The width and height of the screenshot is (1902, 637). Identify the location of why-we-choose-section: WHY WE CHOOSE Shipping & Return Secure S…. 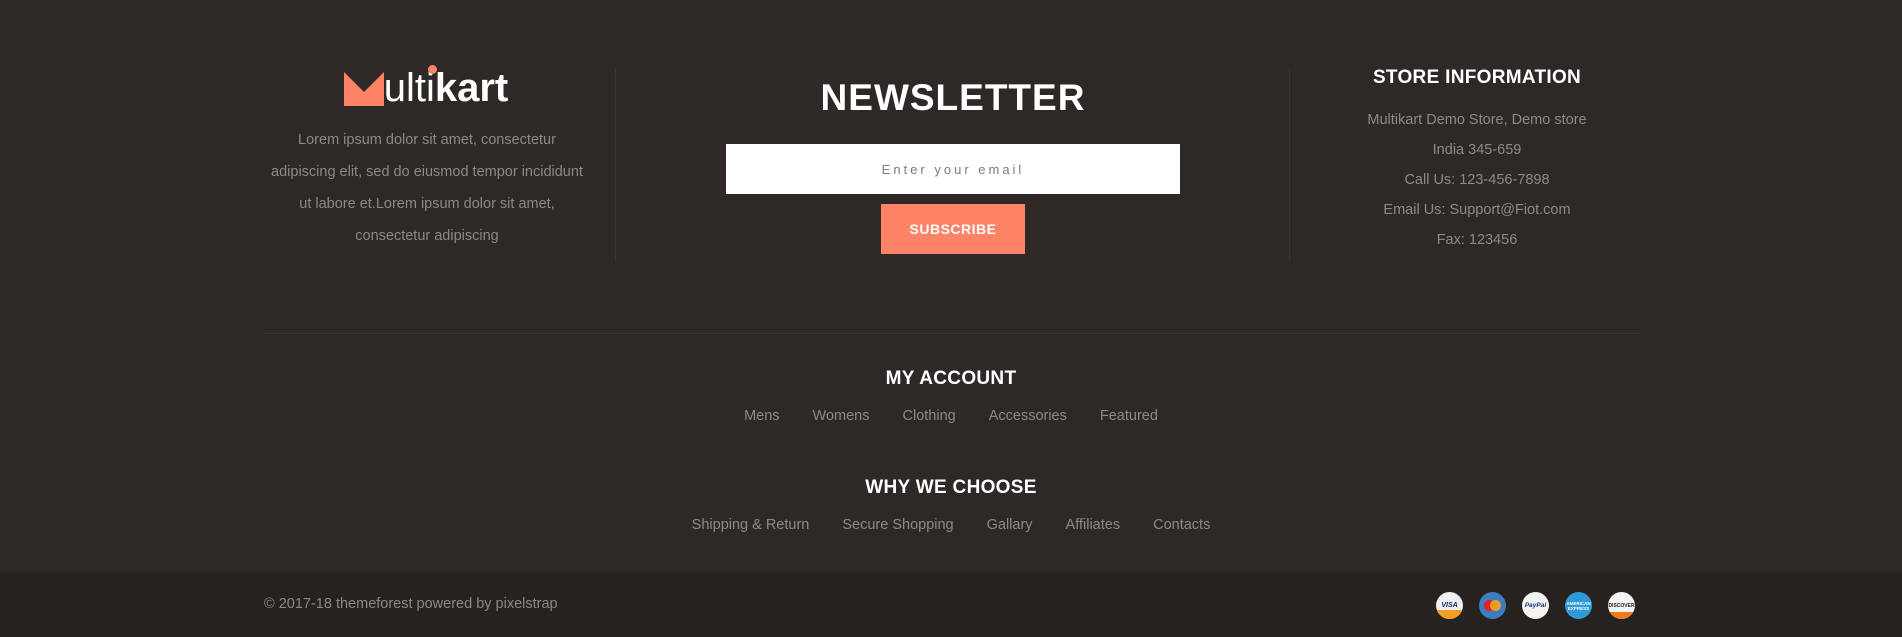
(951, 505).